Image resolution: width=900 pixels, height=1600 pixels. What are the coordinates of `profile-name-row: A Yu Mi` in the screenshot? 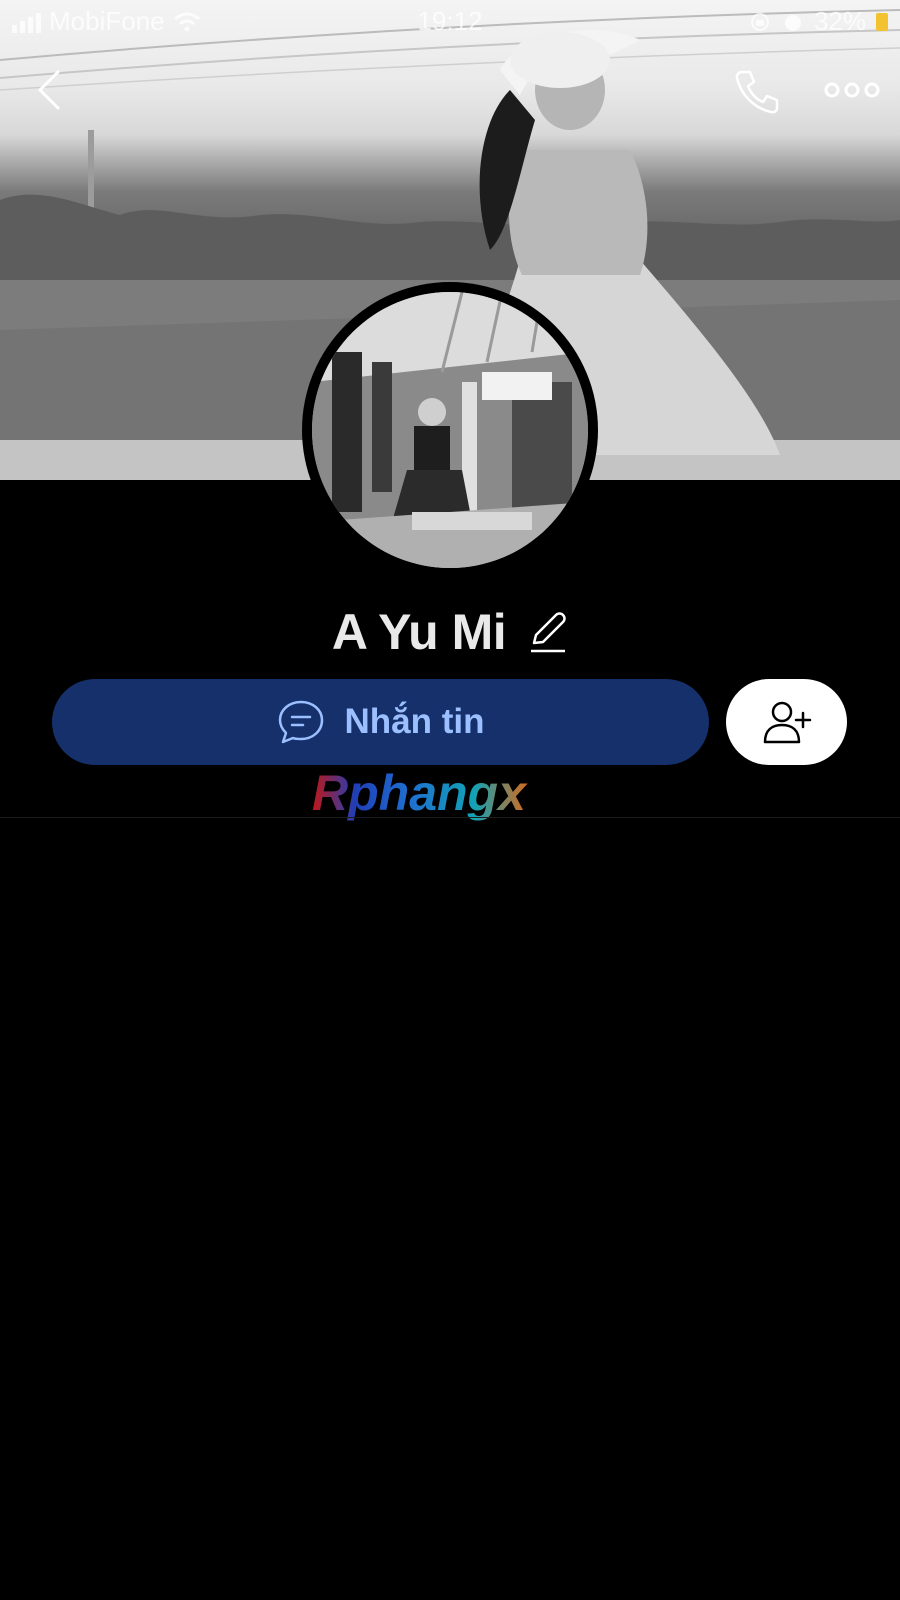 It's located at (450, 632).